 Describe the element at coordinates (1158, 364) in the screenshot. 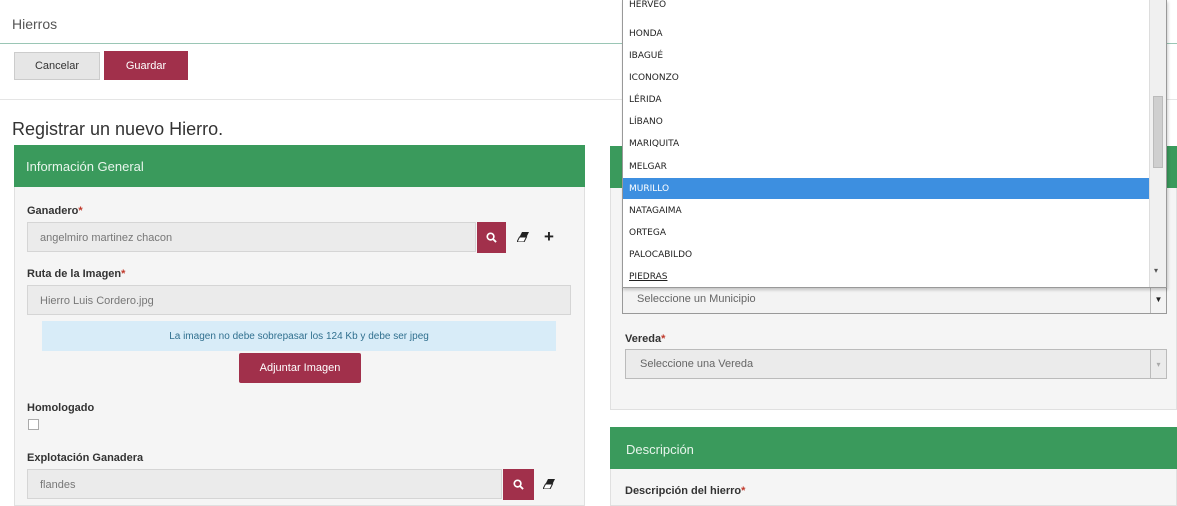

I see `chevron-down-icon: ▾` at that location.